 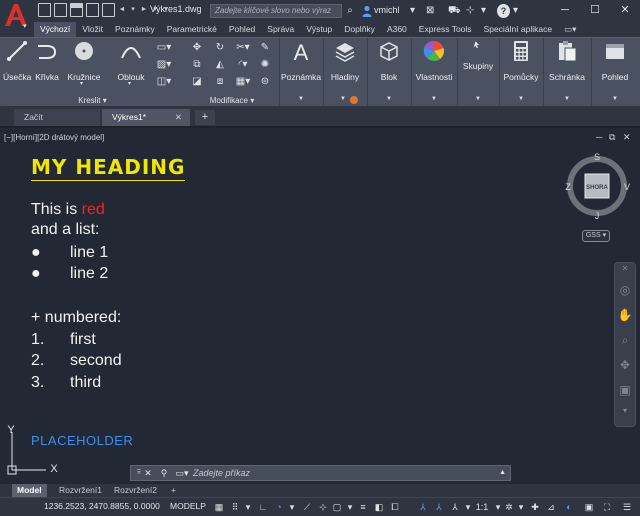 What do you see at coordinates (263, 507) in the screenshot?
I see `ortho-icon: ∟` at bounding box center [263, 507].